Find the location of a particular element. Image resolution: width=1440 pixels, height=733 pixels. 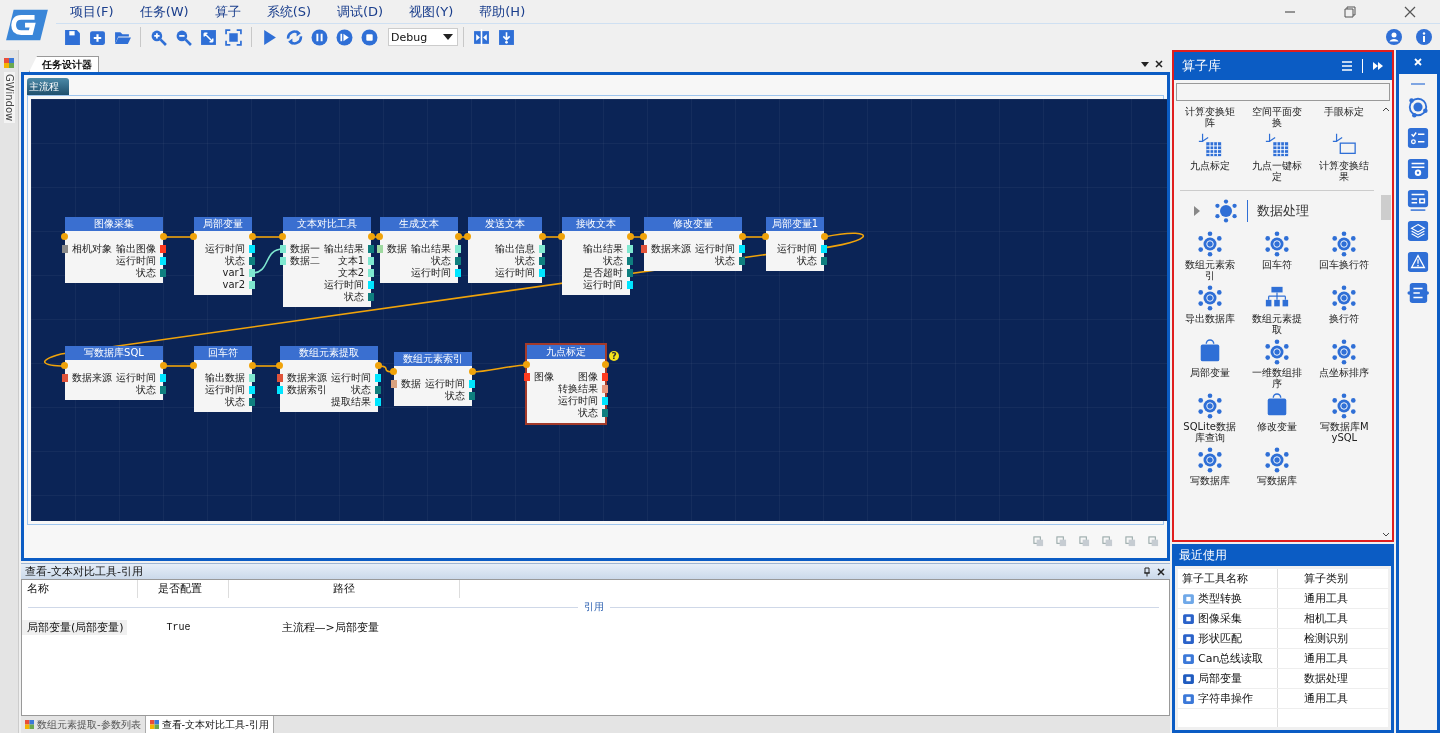

side-tab: GWindow is located at coordinates (9, 98).